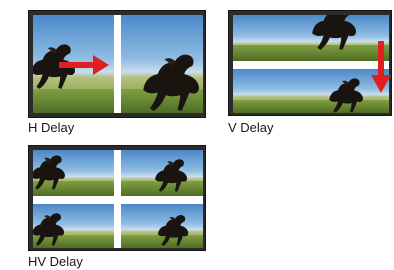 This screenshot has width=394, height=270. Describe the element at coordinates (73, 226) in the screenshot. I see `hv-delay-bottom-left-image` at that location.